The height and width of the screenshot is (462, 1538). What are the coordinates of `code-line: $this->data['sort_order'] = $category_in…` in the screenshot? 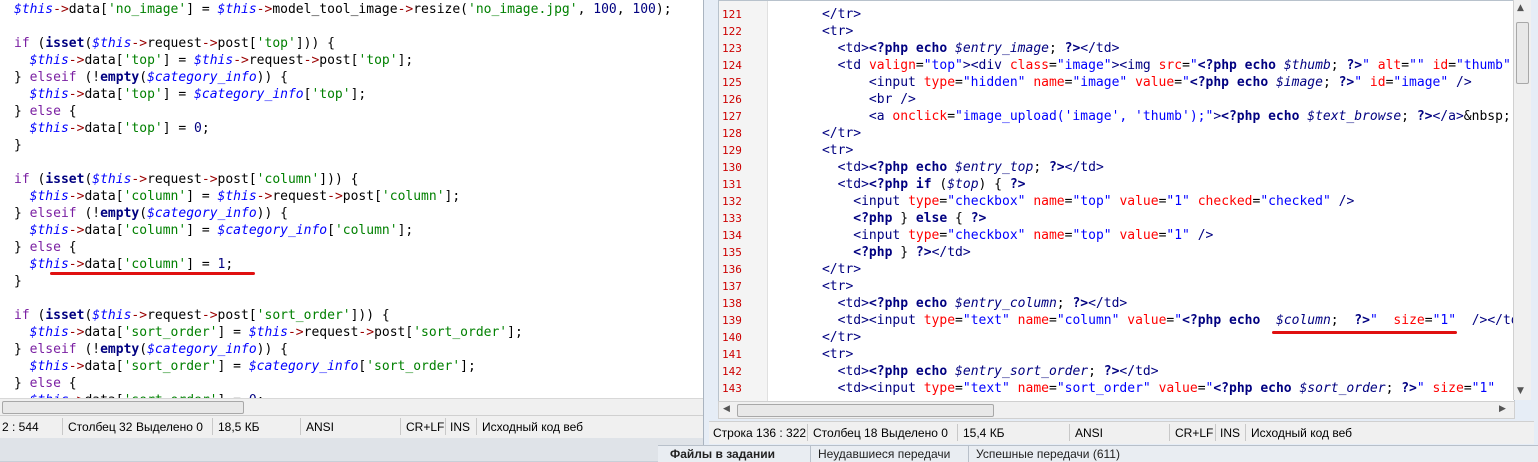 It's located at (252, 366).